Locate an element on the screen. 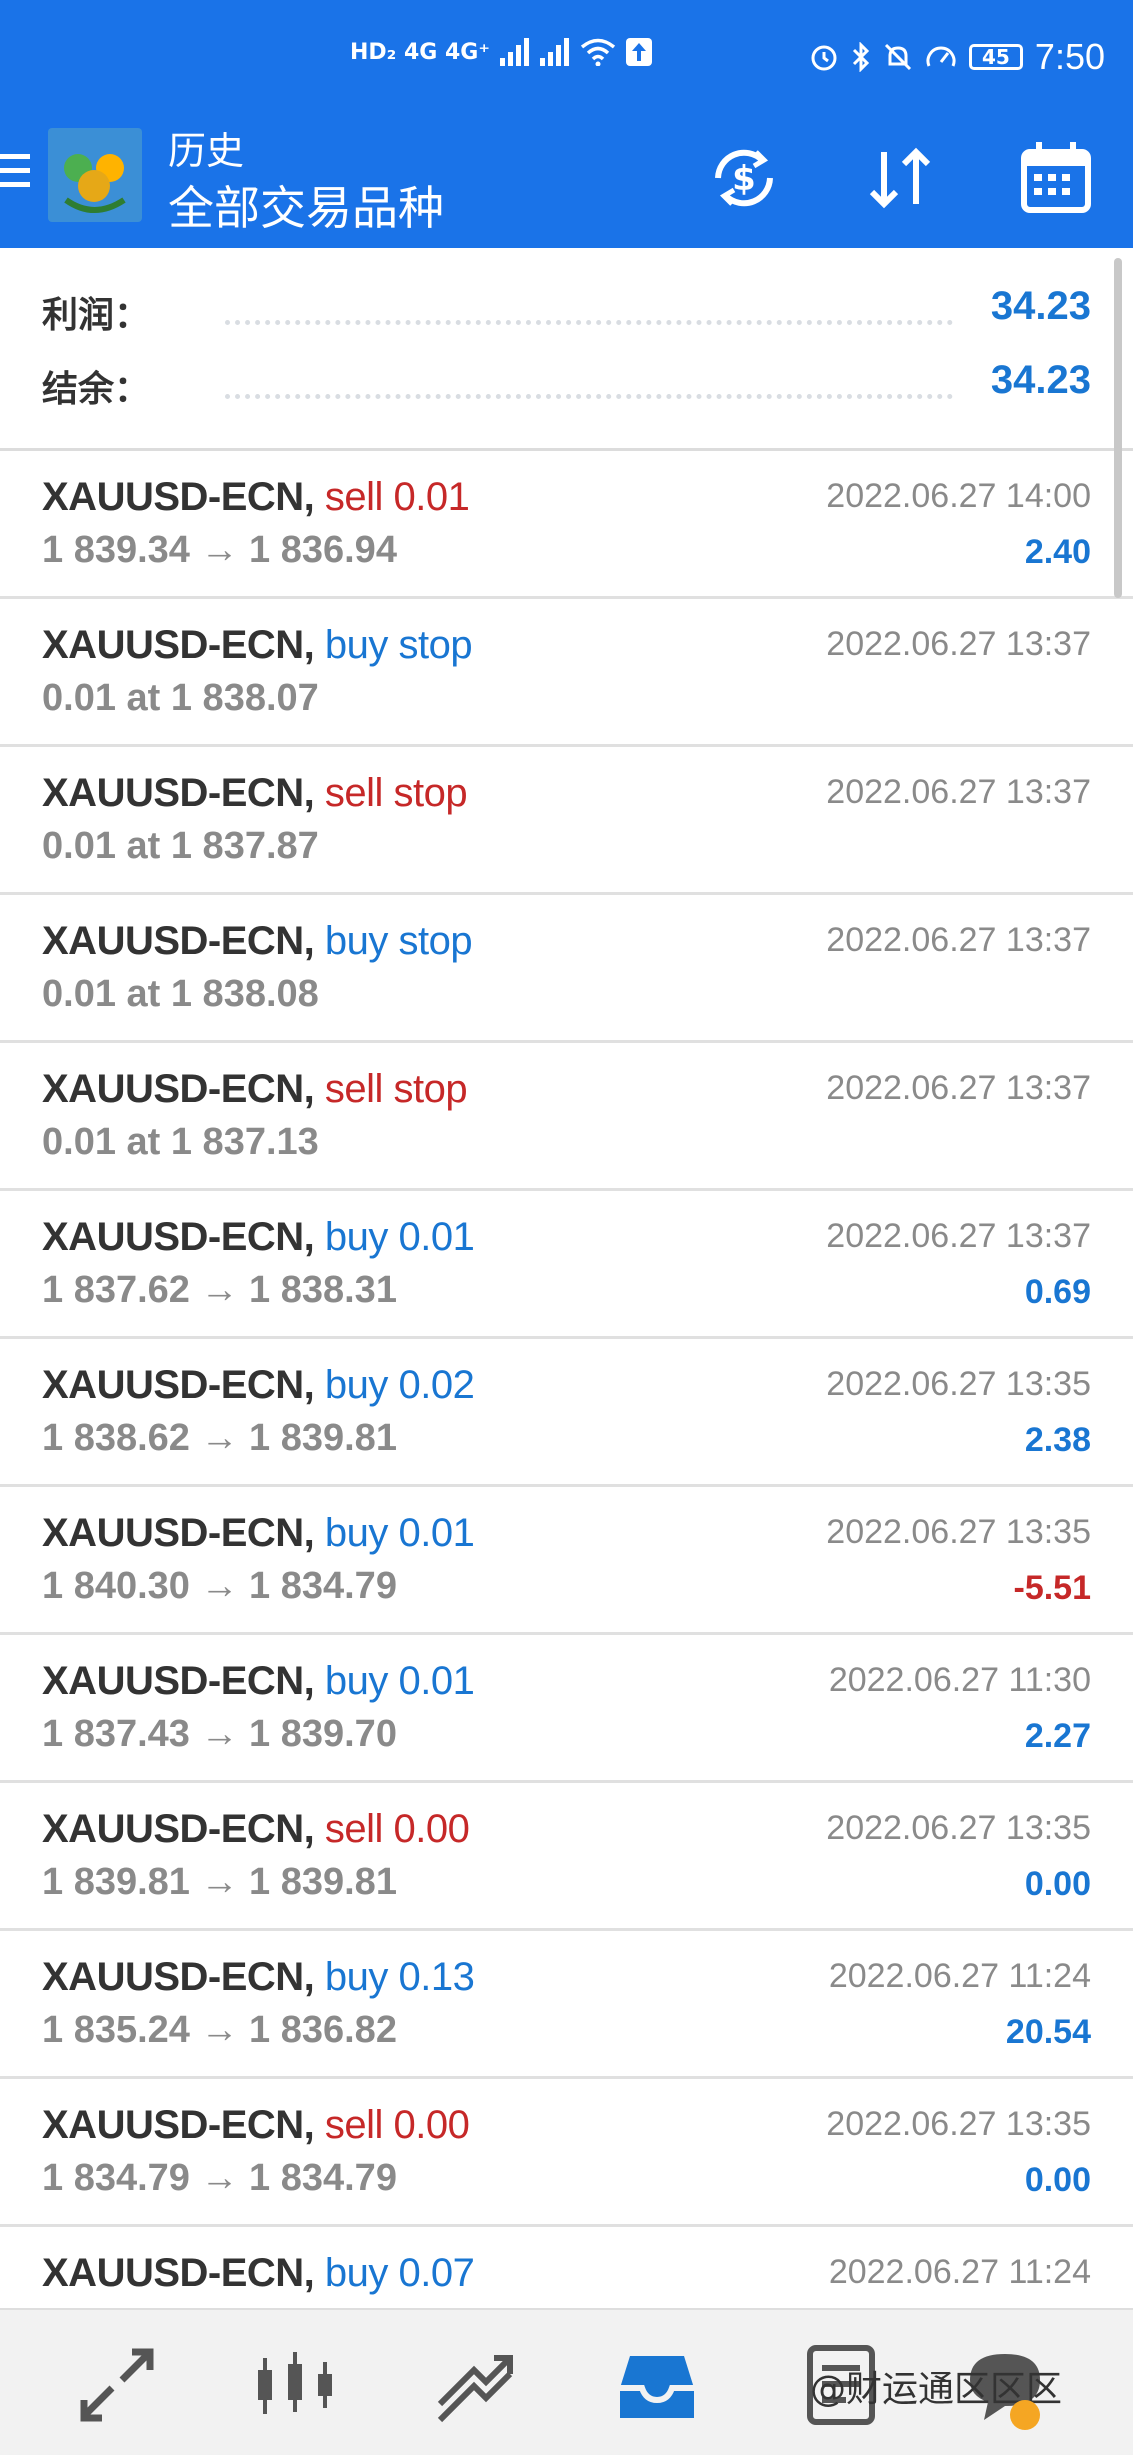 The image size is (1133, 2455). notification-badge is located at coordinates (1025, 2415).